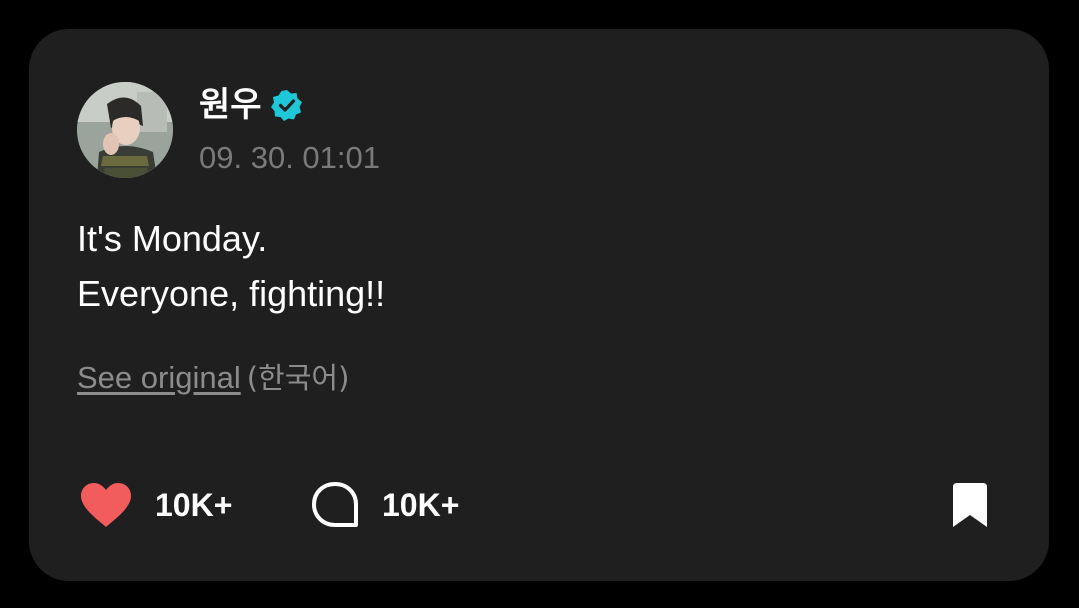 The height and width of the screenshot is (608, 1079). I want to click on comment-button: 10K+, so click(384, 505).